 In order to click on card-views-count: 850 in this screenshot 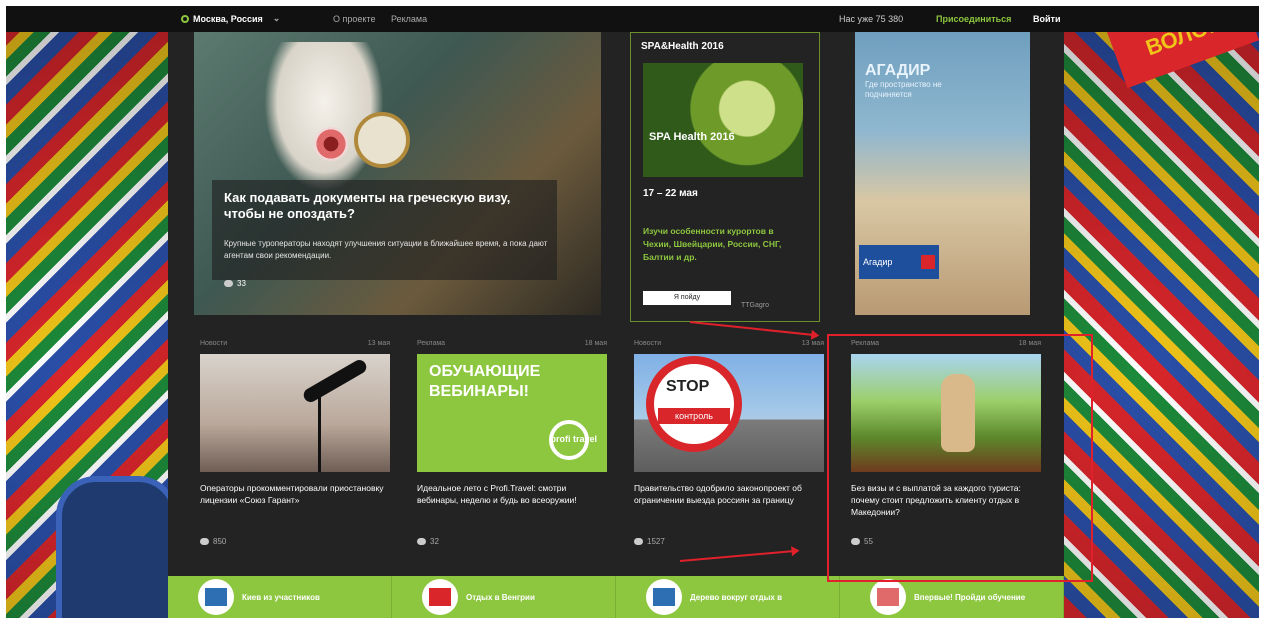, I will do `click(220, 541)`.